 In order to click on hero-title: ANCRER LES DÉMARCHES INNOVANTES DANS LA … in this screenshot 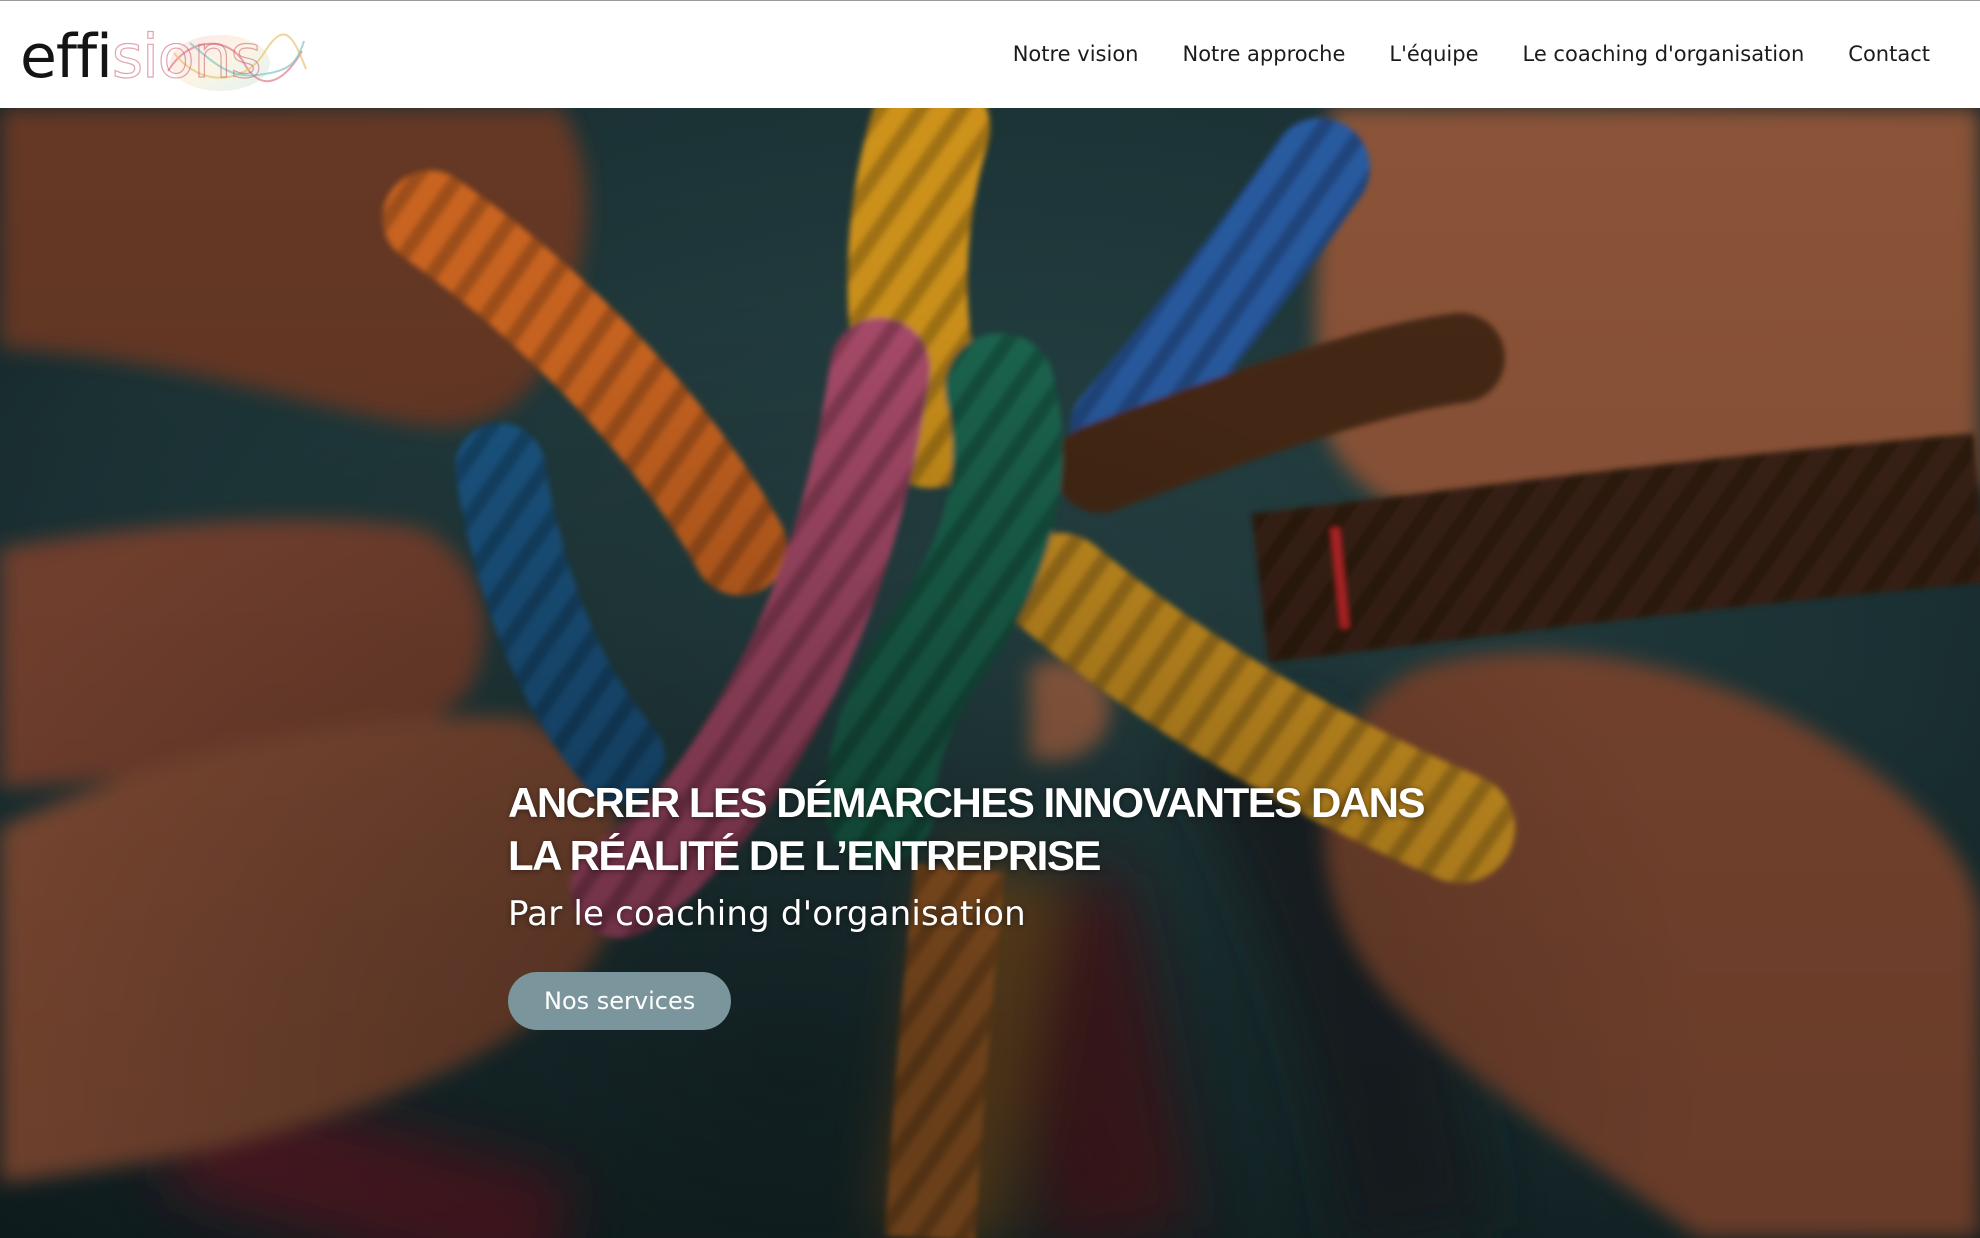, I will do `click(998, 829)`.